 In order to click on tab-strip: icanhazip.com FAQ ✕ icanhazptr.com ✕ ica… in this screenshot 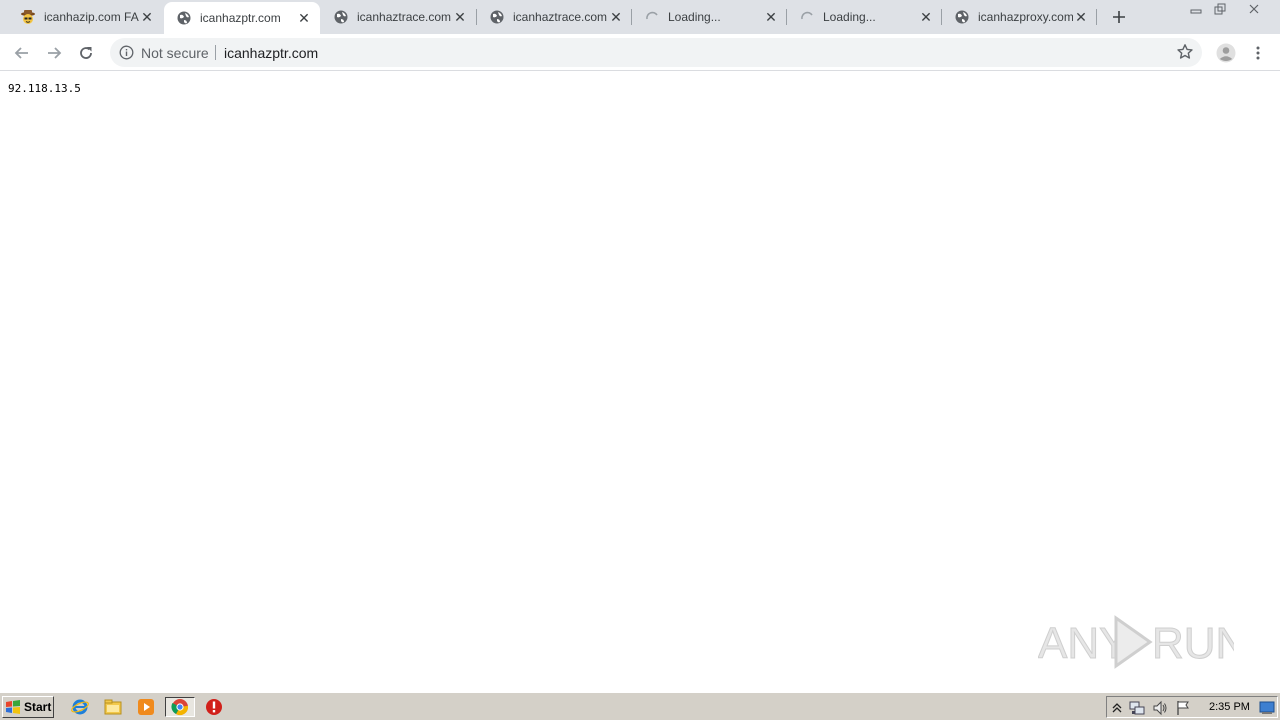, I will do `click(640, 17)`.